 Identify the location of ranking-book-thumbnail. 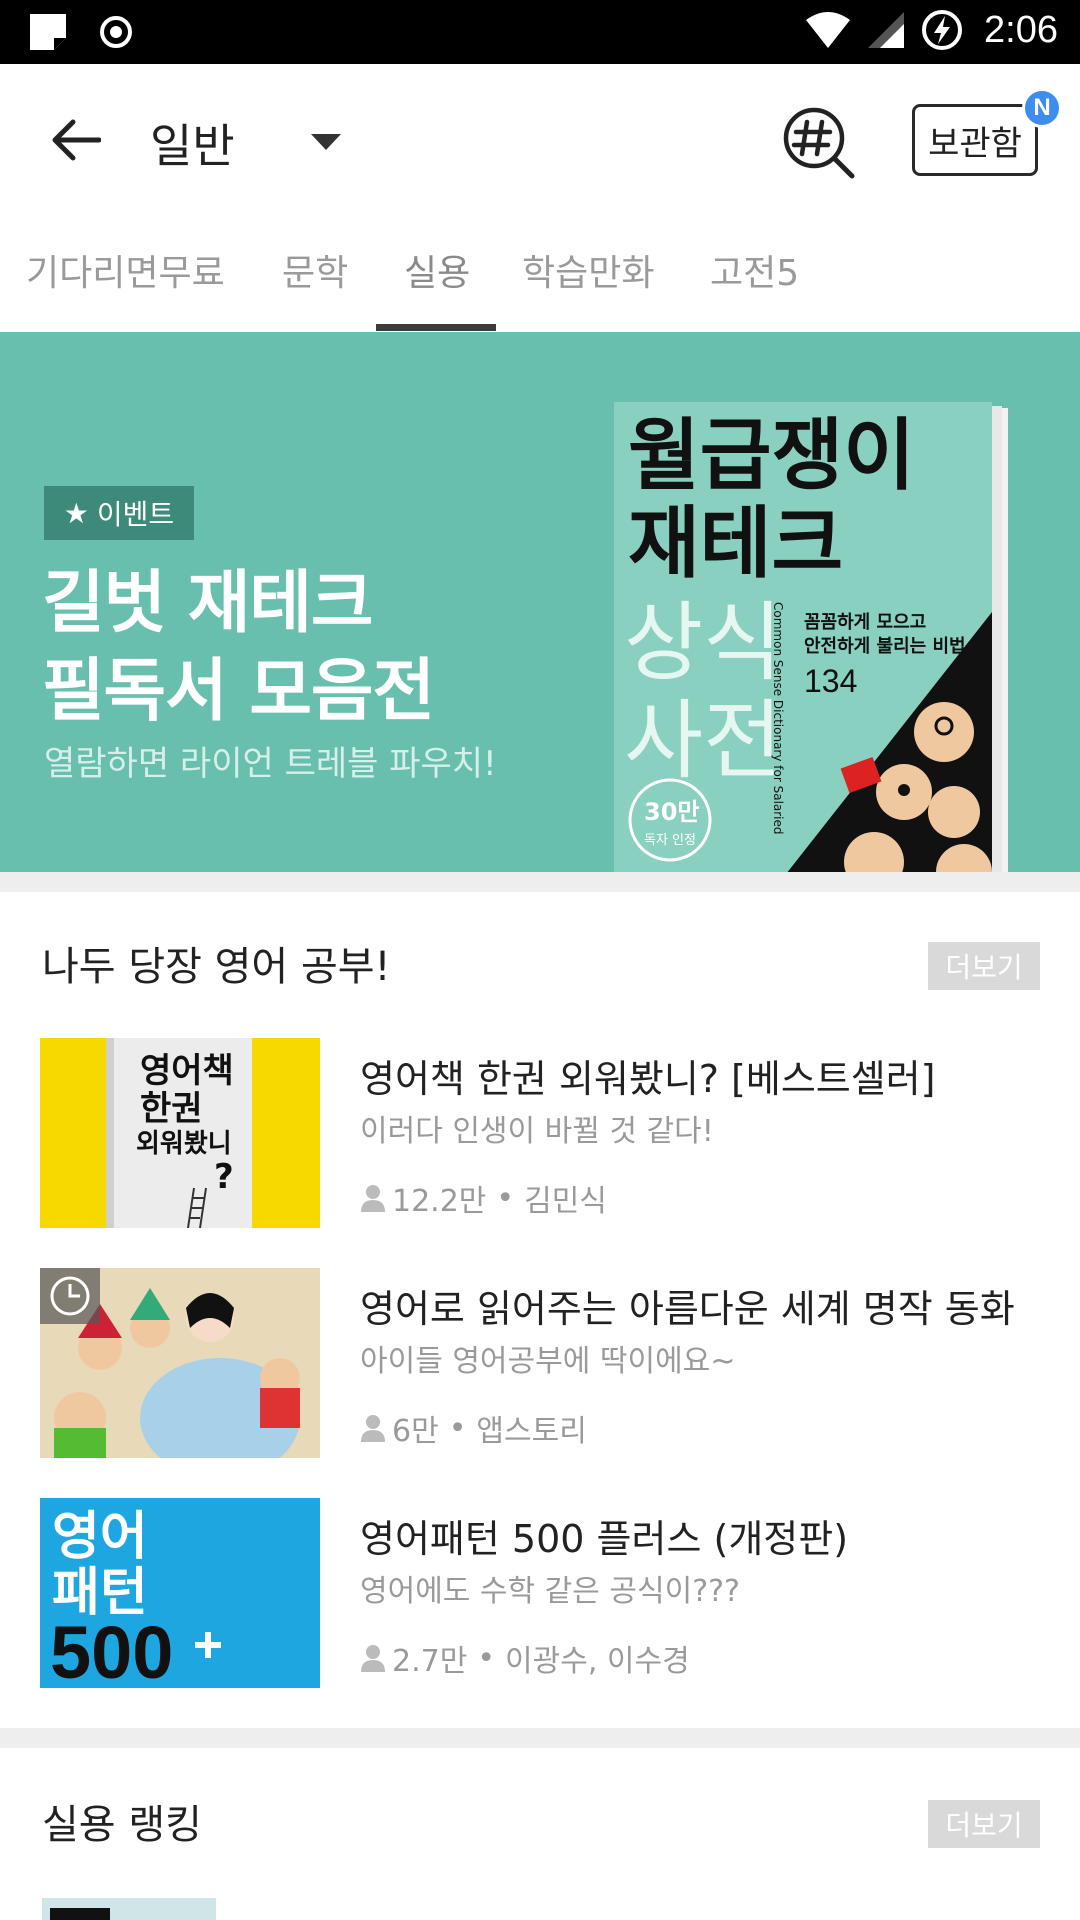
(129, 1909).